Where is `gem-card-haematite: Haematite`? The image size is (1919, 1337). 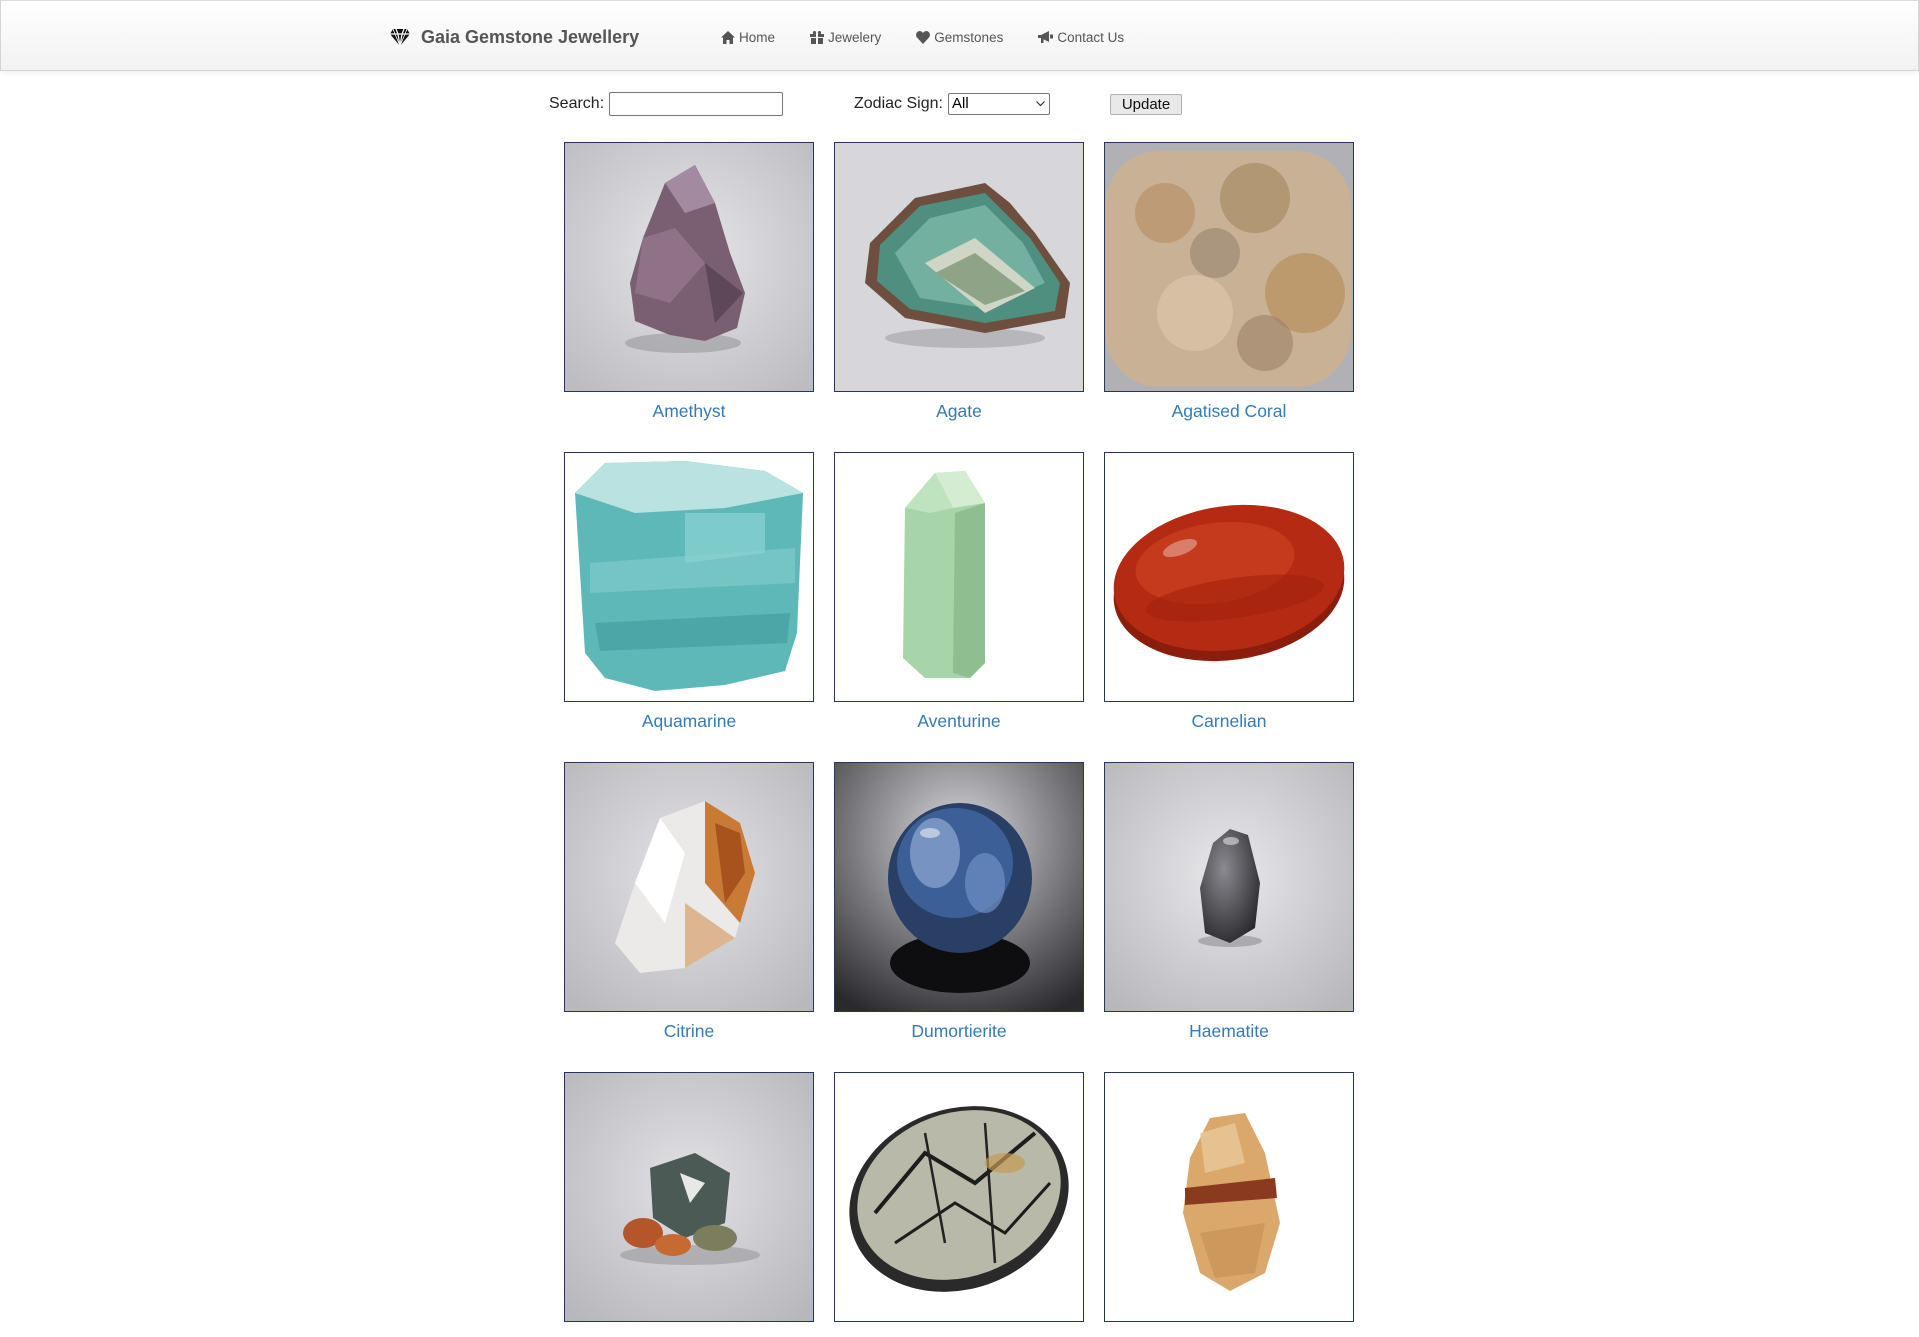 gem-card-haematite: Haematite is located at coordinates (1229, 902).